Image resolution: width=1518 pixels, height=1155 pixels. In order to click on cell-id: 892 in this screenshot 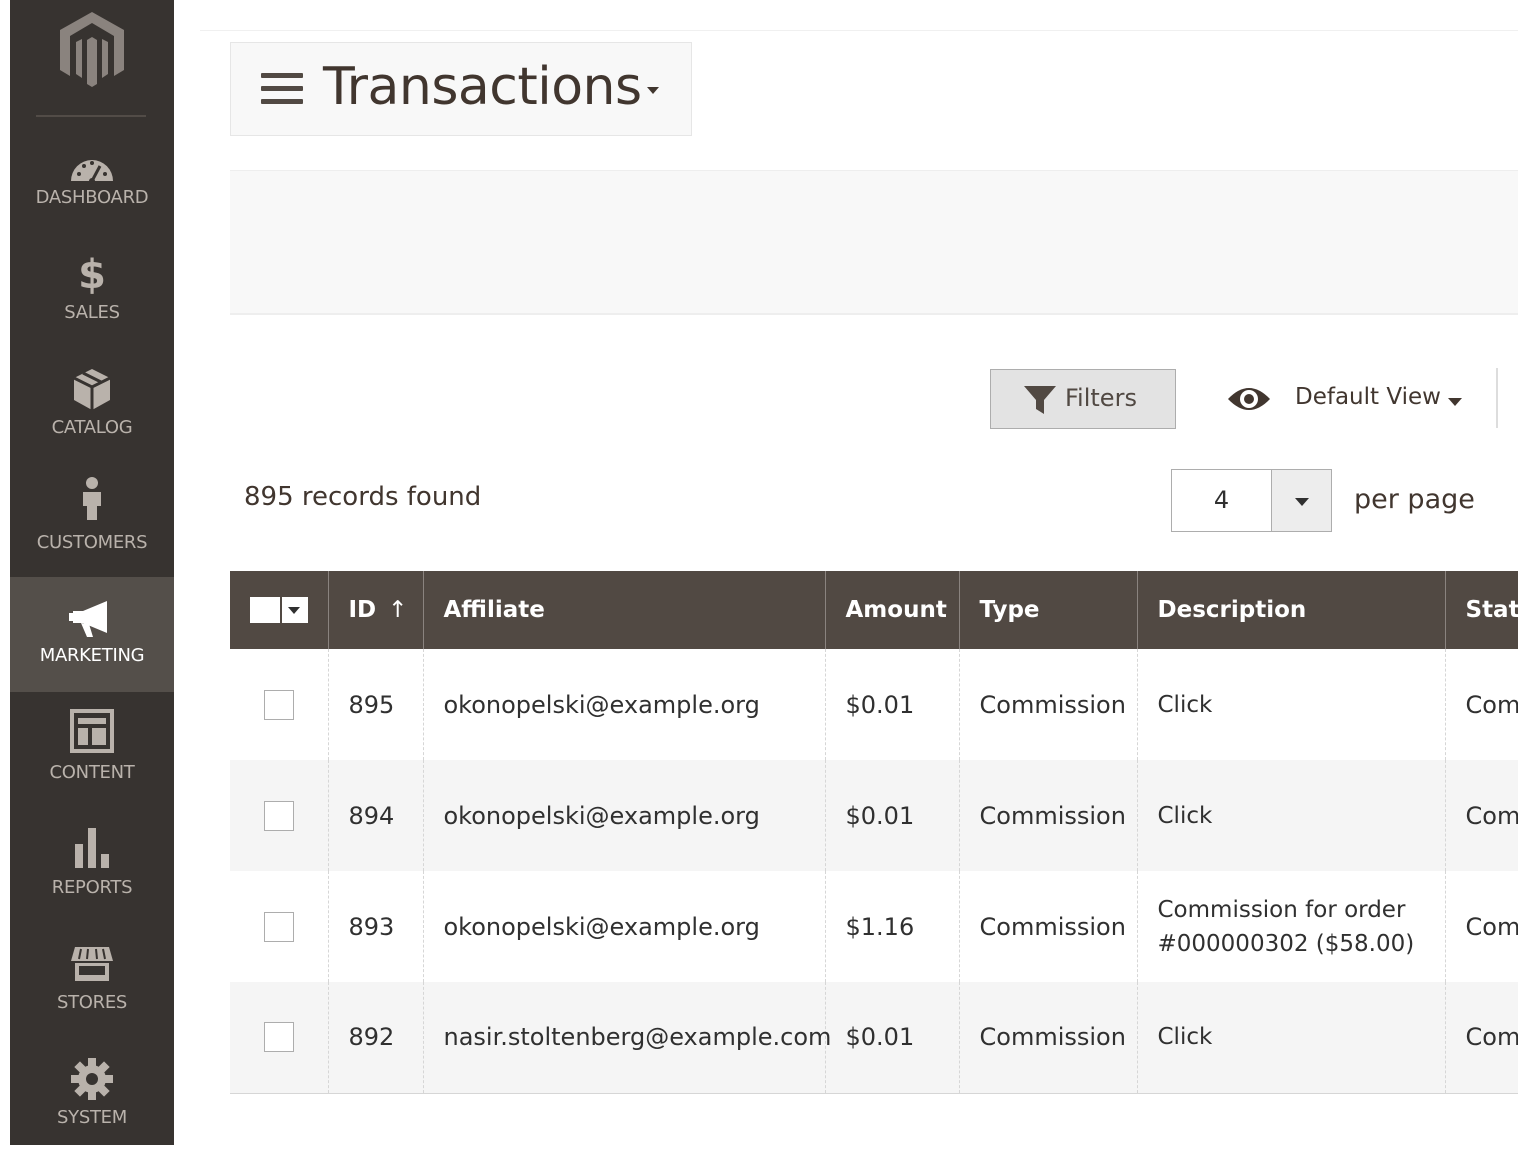, I will do `click(375, 1037)`.